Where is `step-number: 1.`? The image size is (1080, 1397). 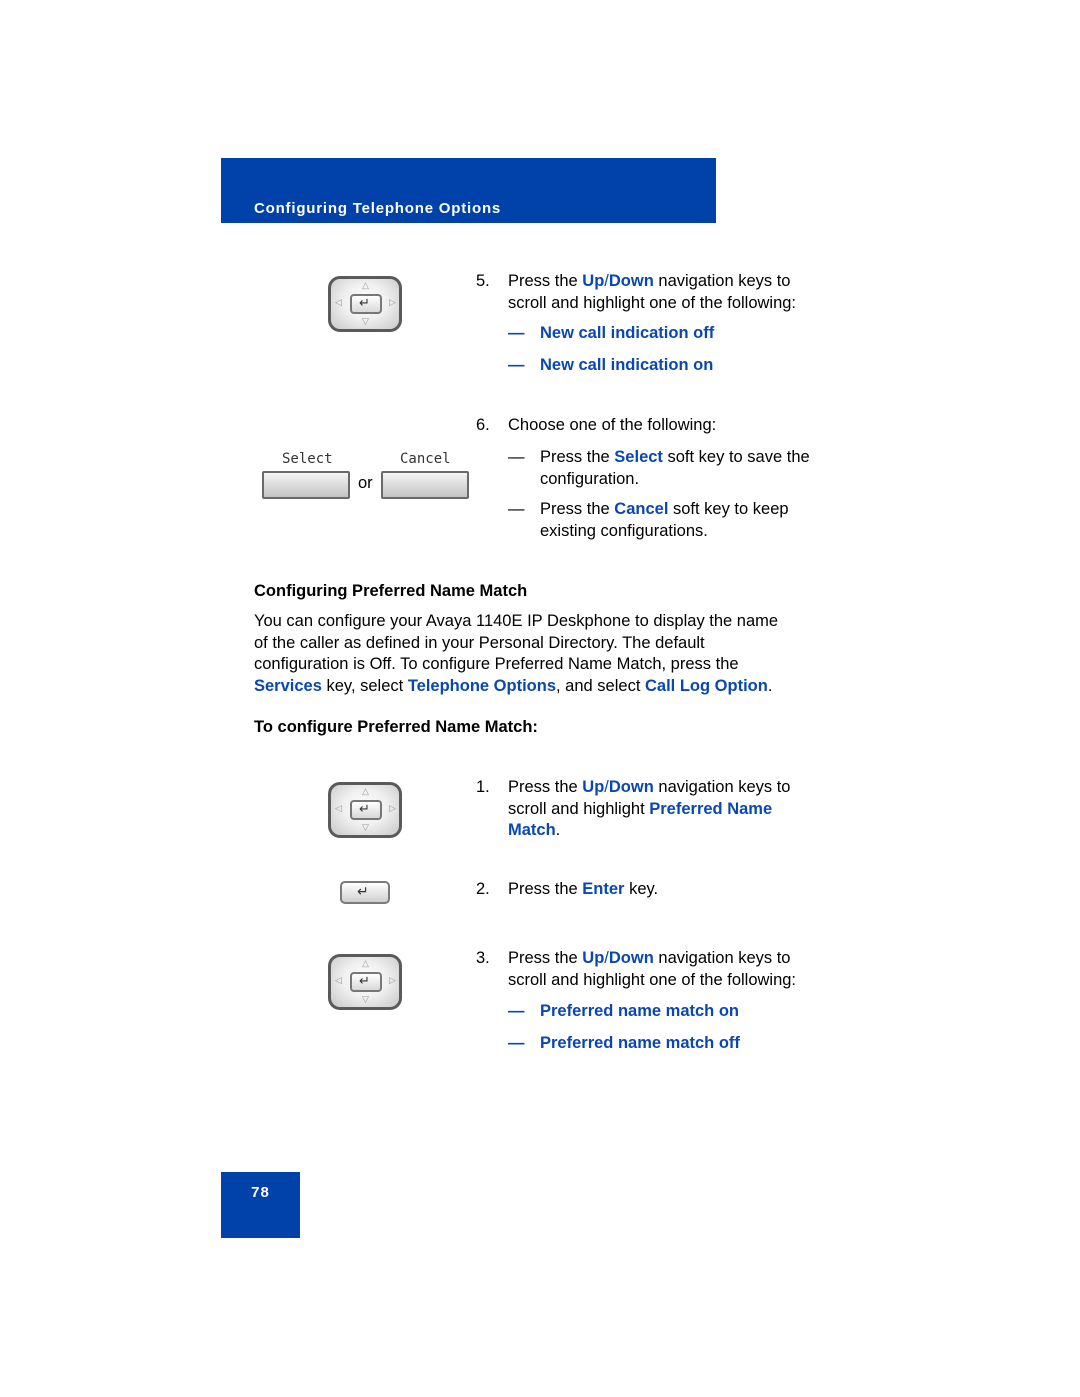
step-number: 1. is located at coordinates (483, 787).